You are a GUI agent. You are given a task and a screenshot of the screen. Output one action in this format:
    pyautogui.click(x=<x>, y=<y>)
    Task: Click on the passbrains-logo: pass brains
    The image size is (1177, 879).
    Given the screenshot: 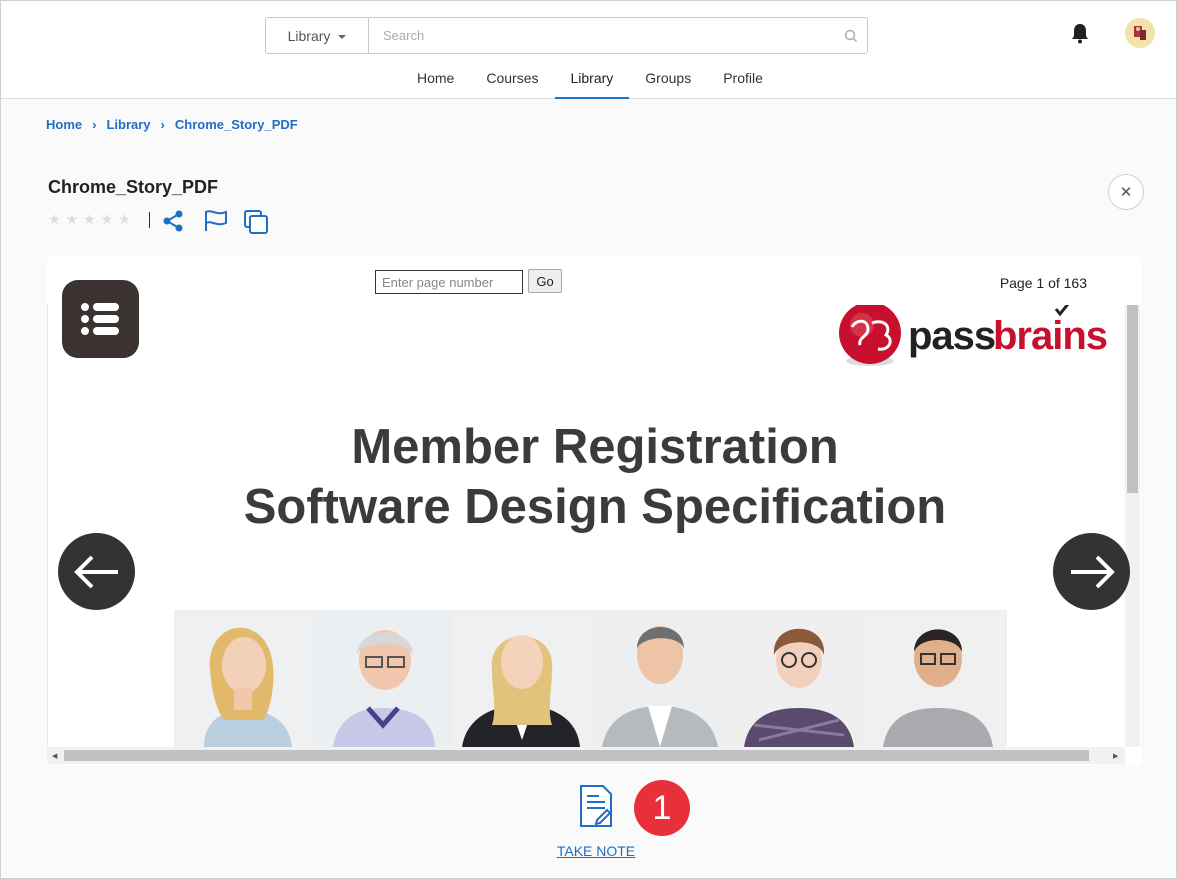 What is the action you would take?
    pyautogui.click(x=975, y=340)
    